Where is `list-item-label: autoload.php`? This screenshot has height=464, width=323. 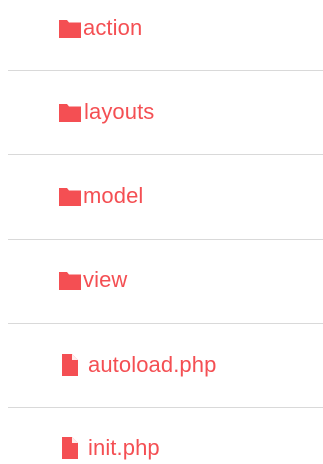 list-item-label: autoload.php is located at coordinates (152, 364).